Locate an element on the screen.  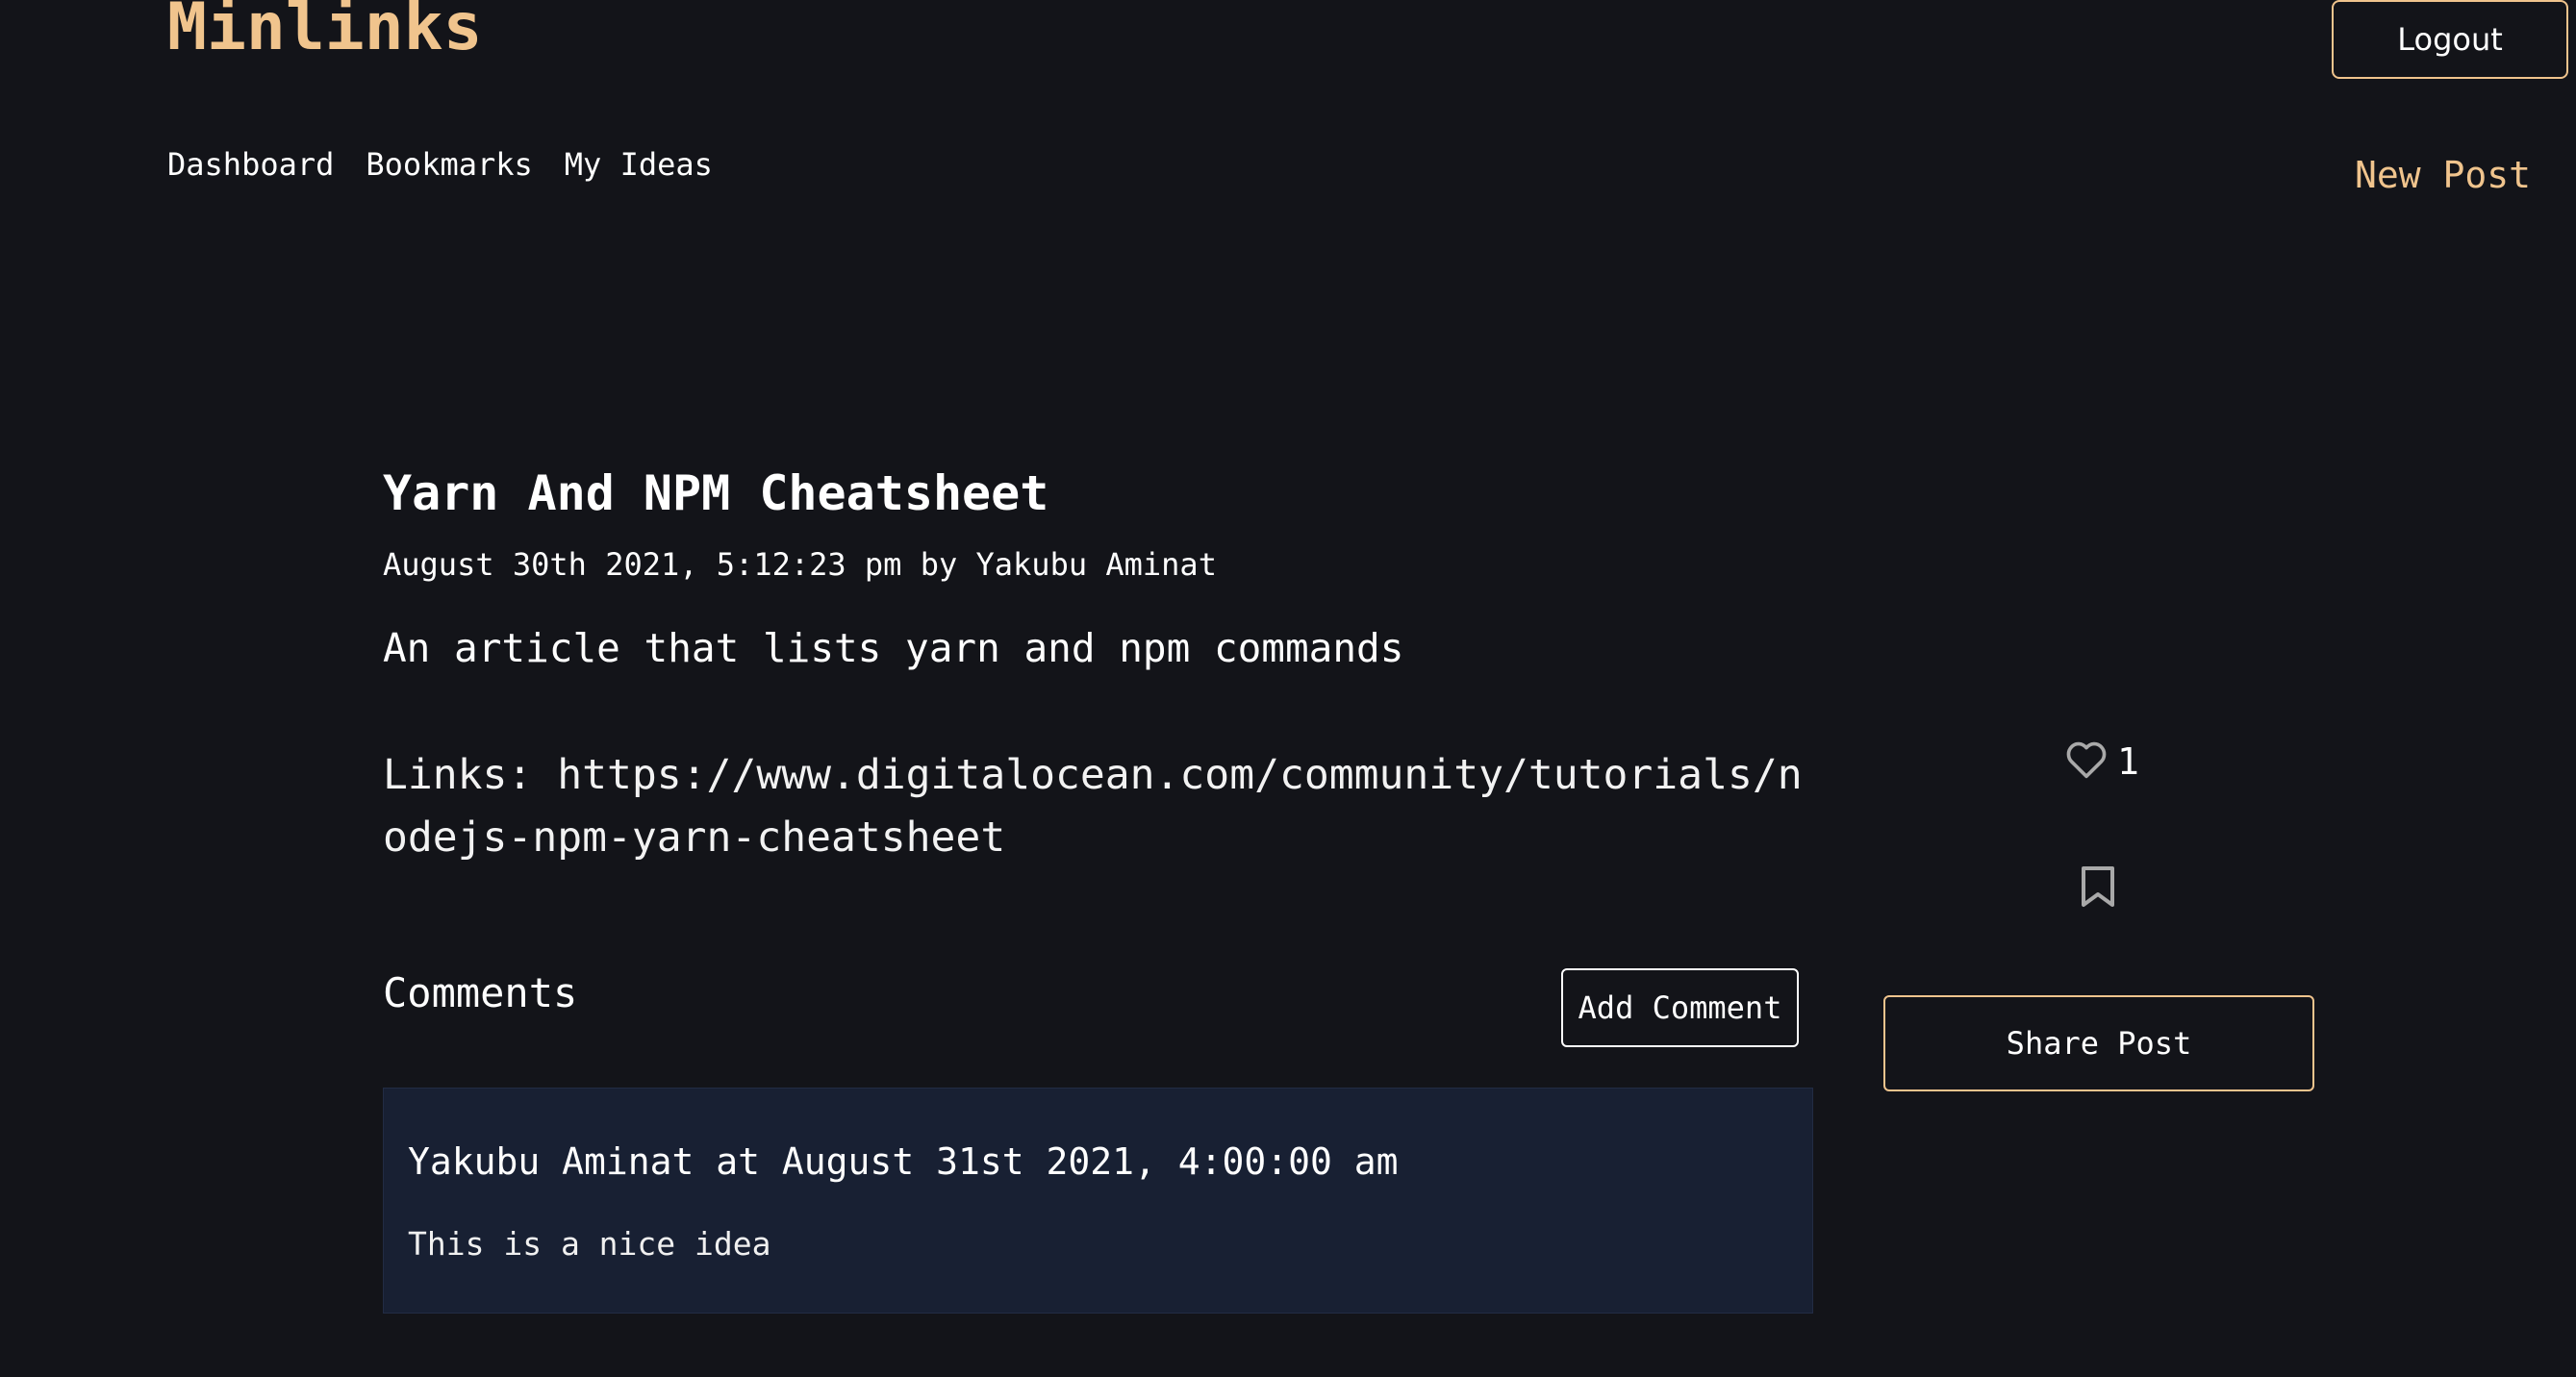
logout-button: Logout is located at coordinates (2450, 39).